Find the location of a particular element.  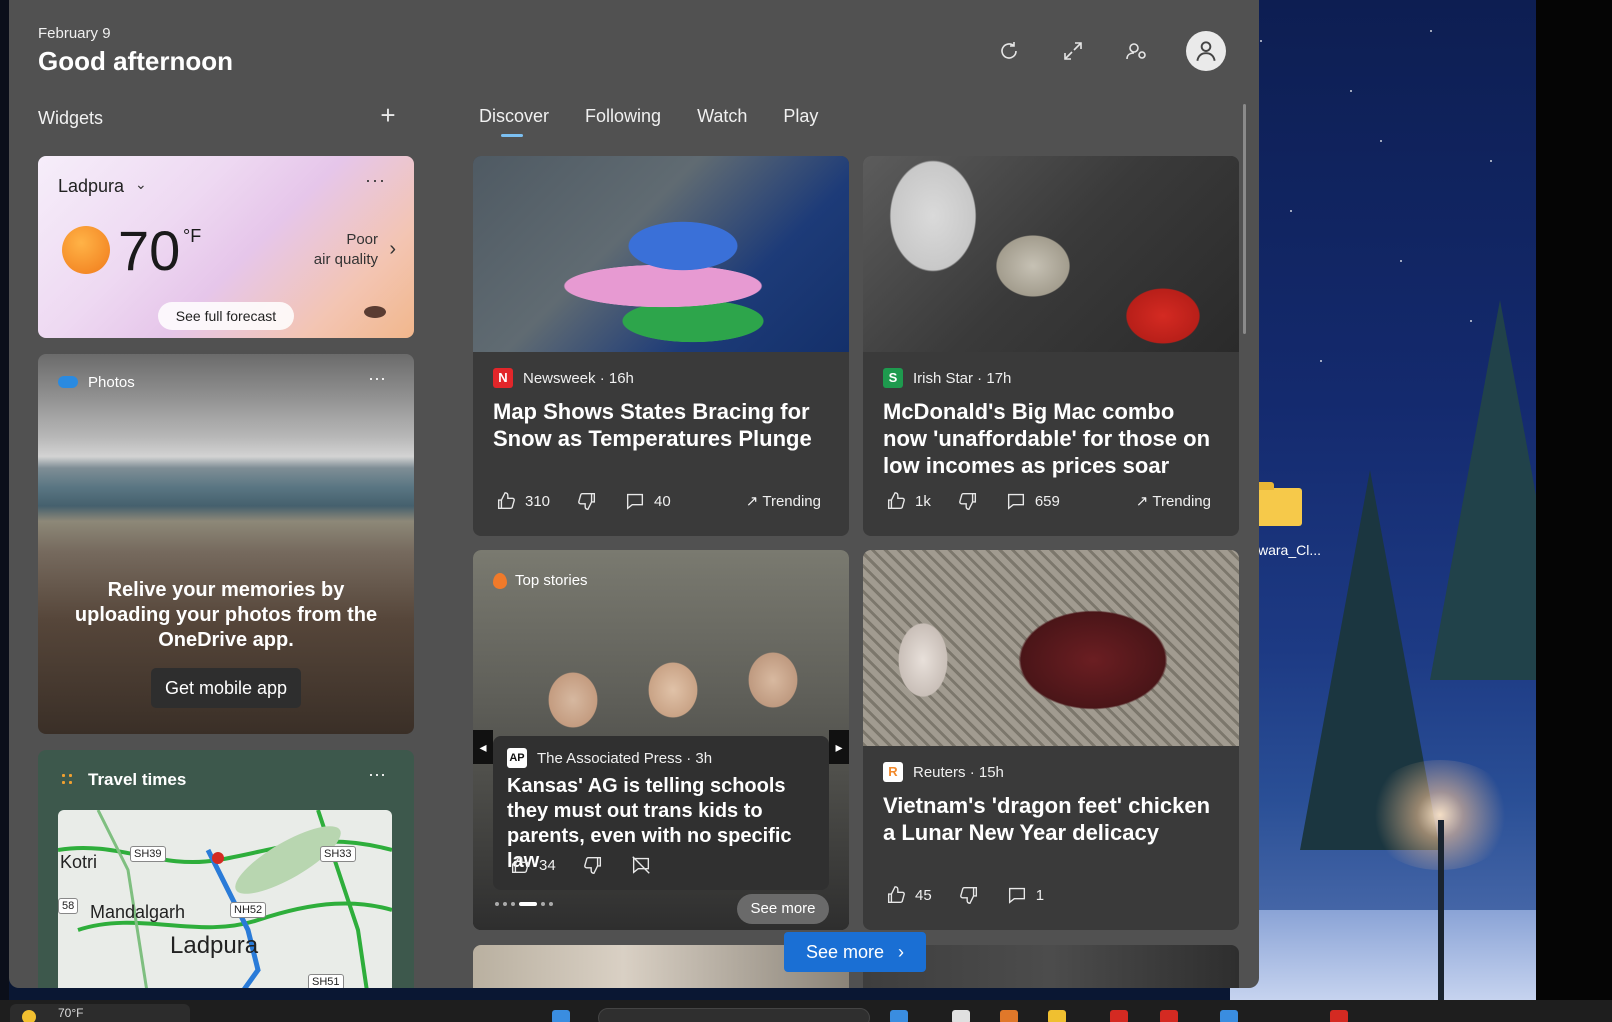

top-stories-badge: Top stories is located at coordinates (540, 580).